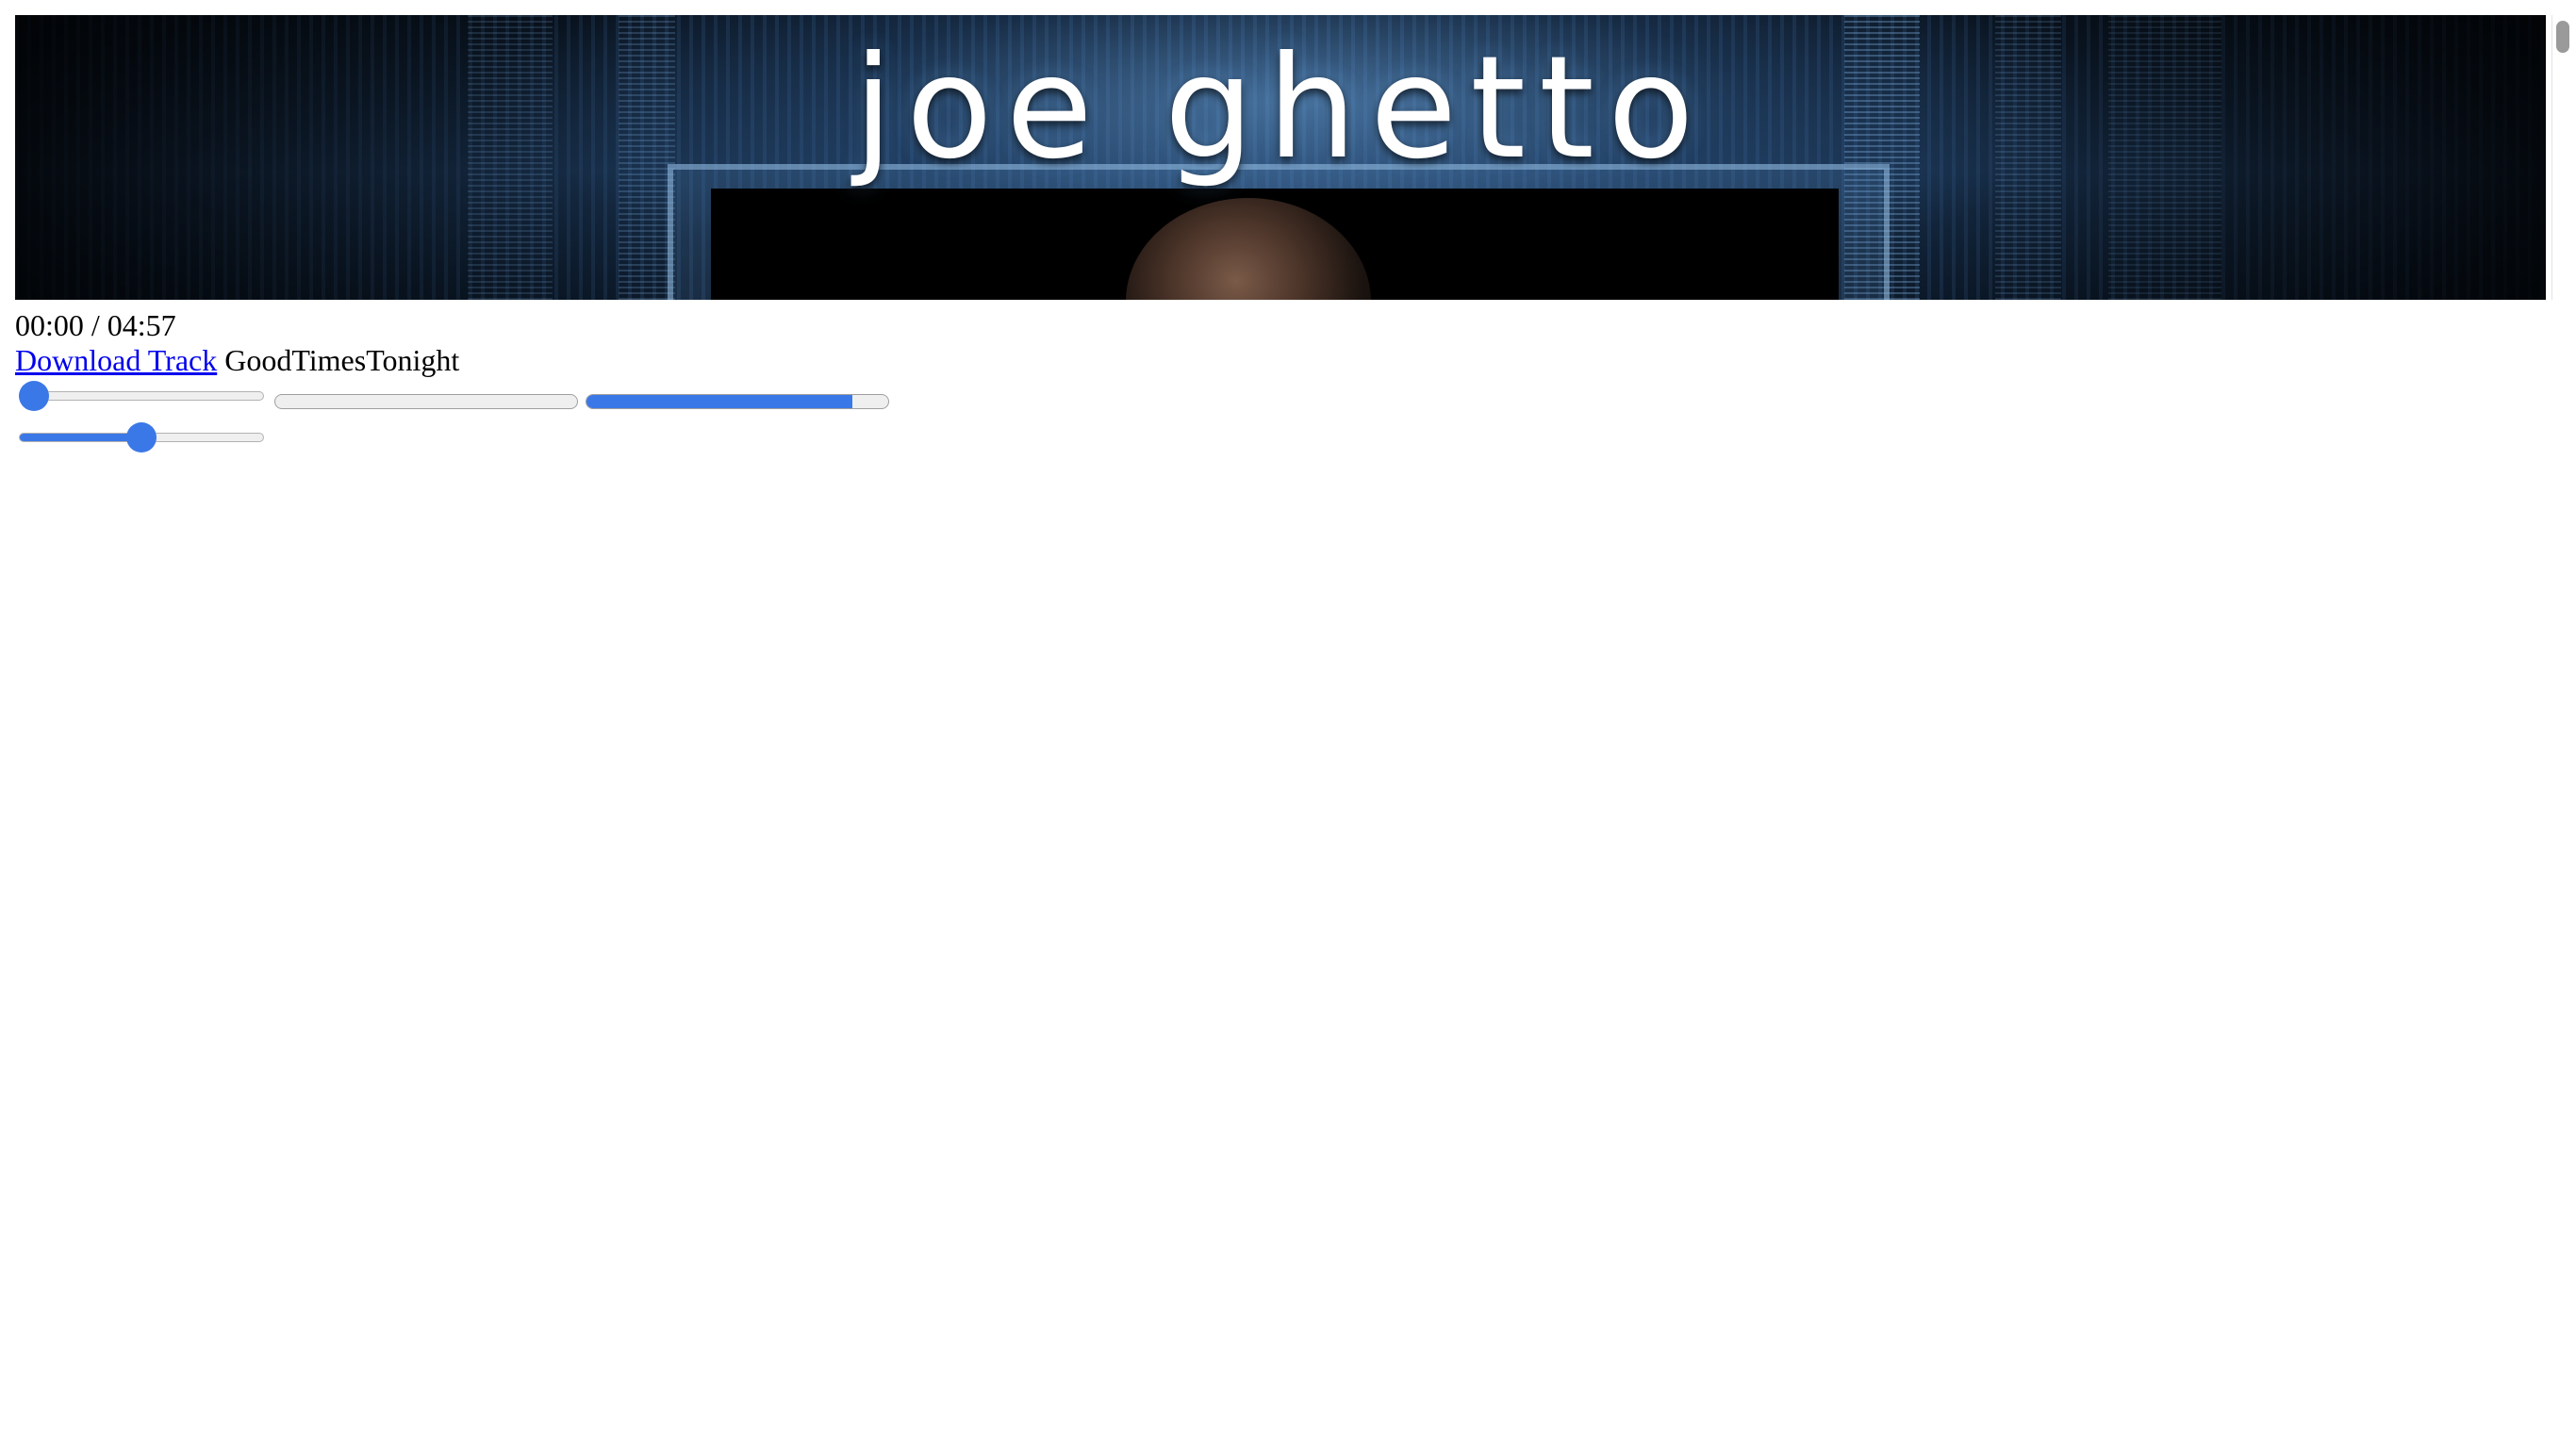 The height and width of the screenshot is (1448, 2576). I want to click on seek-thumb, so click(34, 396).